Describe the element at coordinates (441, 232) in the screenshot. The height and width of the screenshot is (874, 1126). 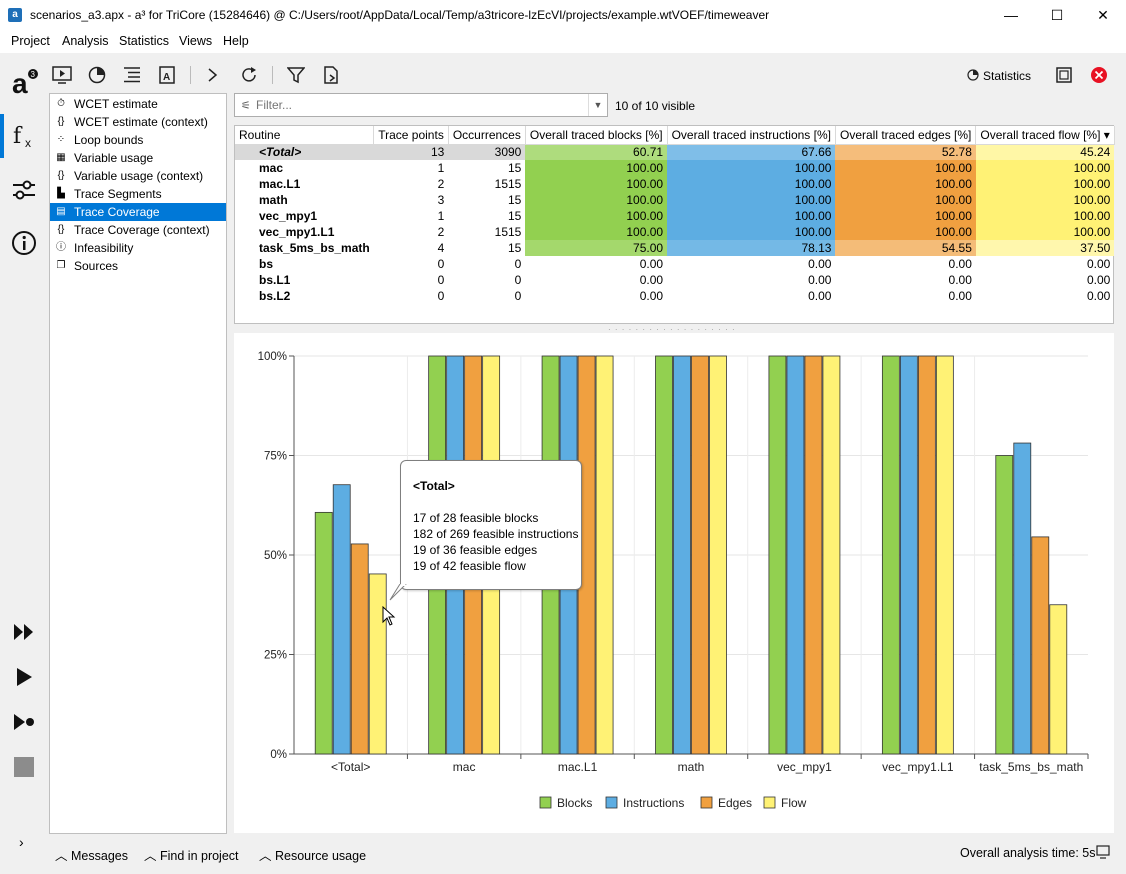
I see `cell-trace-points: 2` at that location.